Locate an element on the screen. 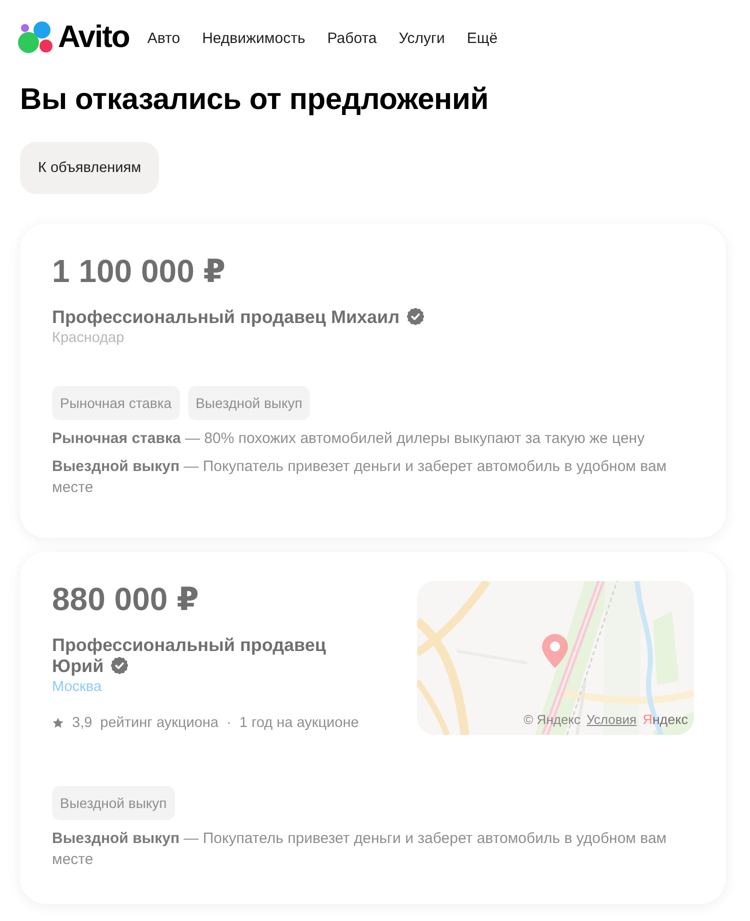  nav-link: Авто is located at coordinates (163, 39).